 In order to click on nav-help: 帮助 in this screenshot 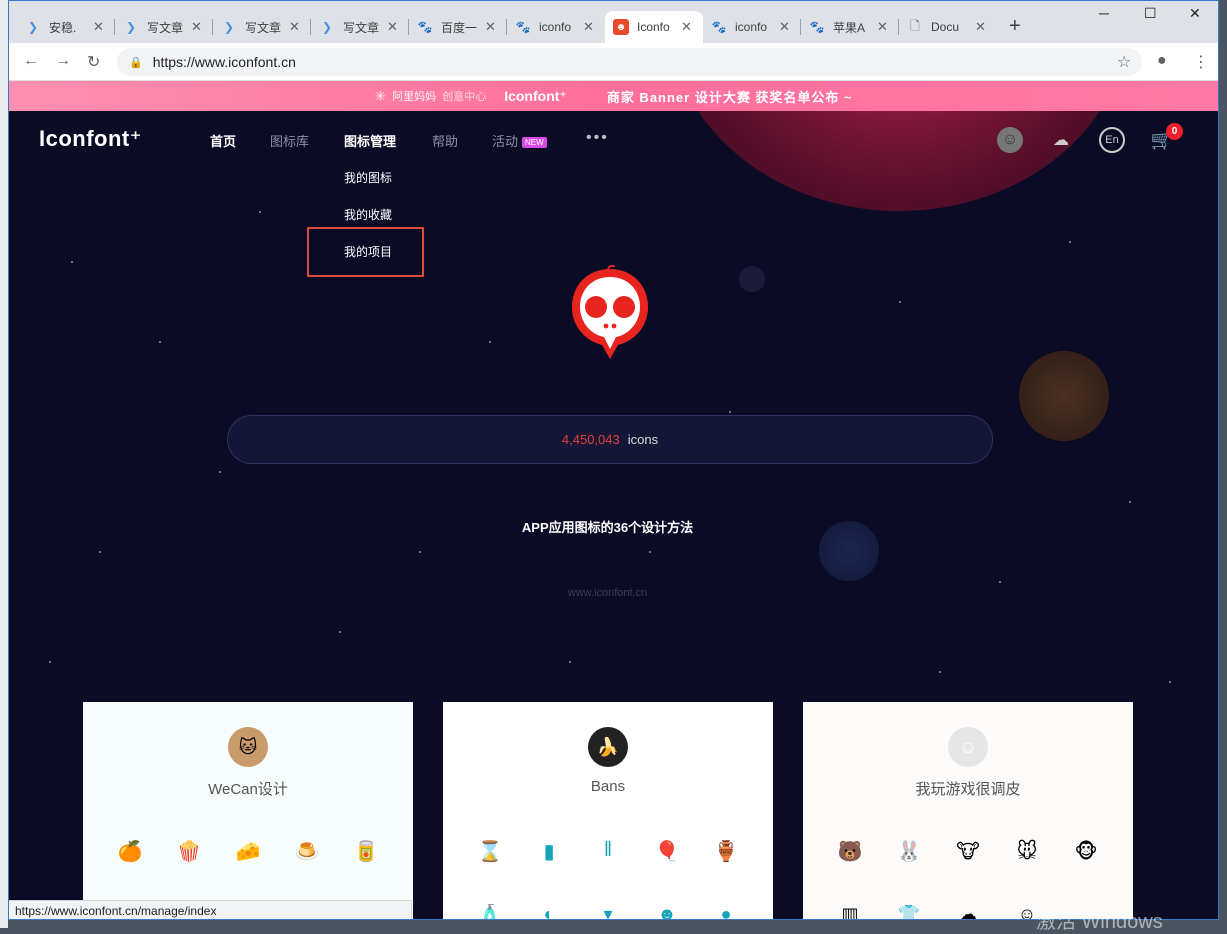, I will do `click(445, 140)`.